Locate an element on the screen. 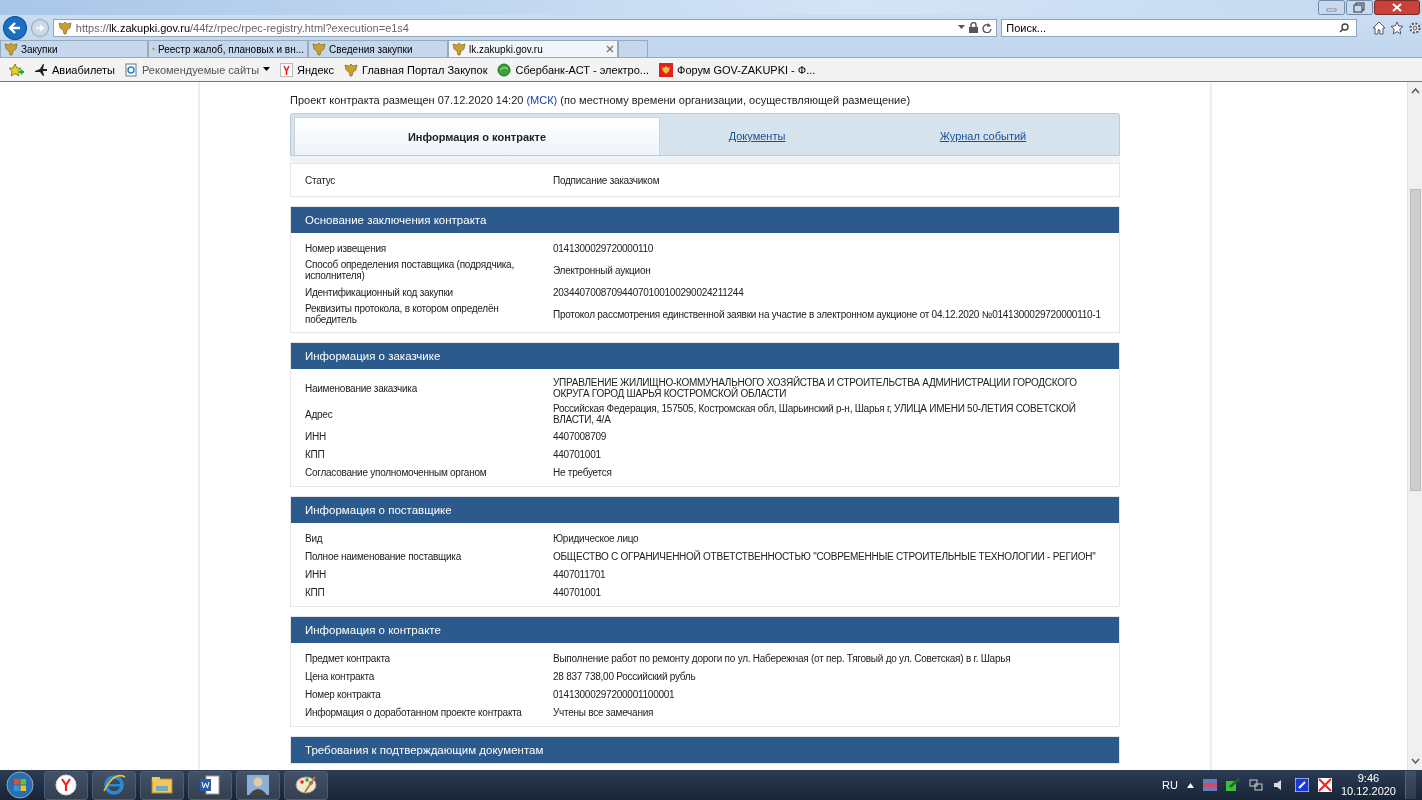  field-value: 4407011701 is located at coordinates (580, 574).